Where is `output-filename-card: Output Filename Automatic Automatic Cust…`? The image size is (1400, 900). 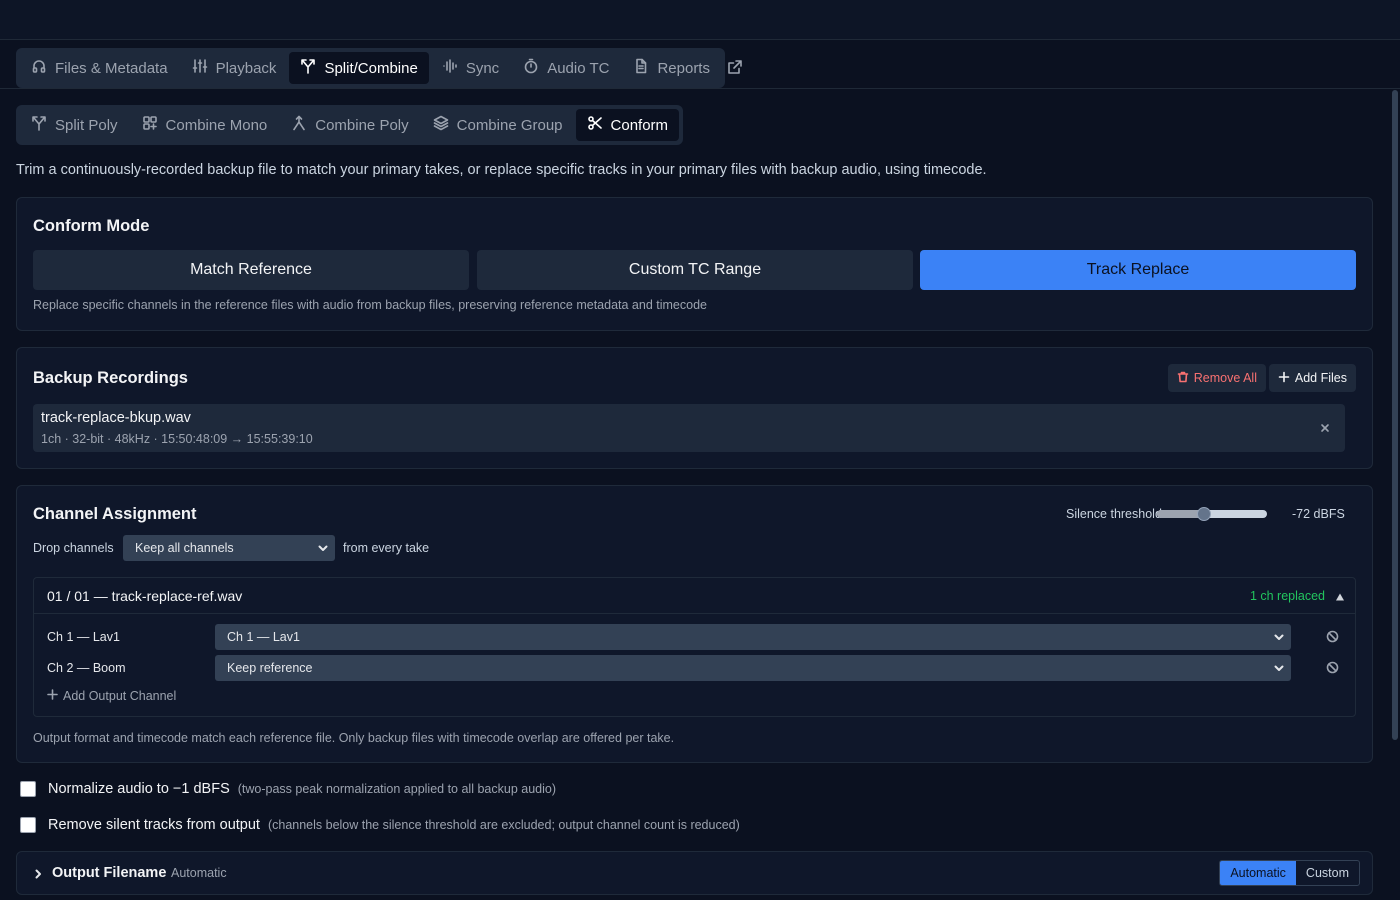
output-filename-card: Output Filename Automatic Automatic Cust… is located at coordinates (694, 873).